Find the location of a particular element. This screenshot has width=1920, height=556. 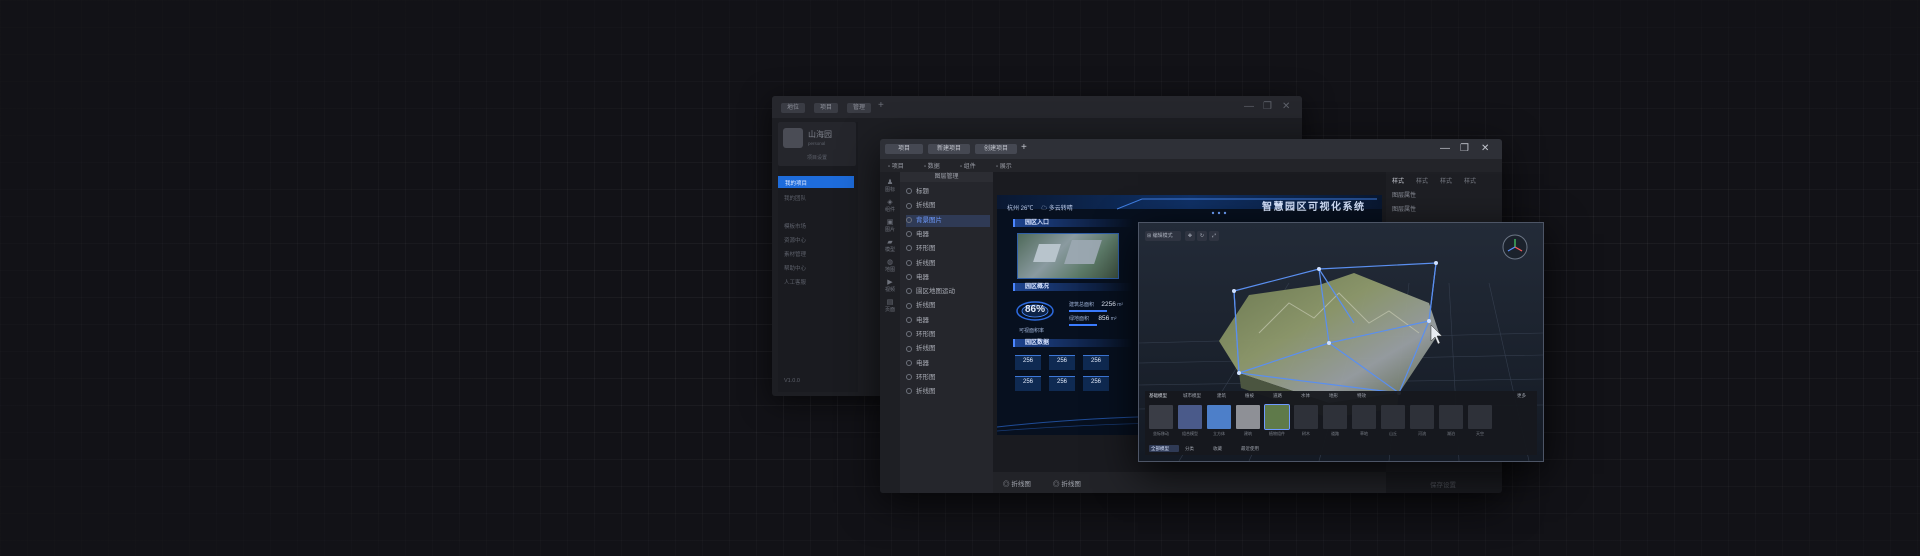

nav-item-service: 人工客服 is located at coordinates (795, 282).